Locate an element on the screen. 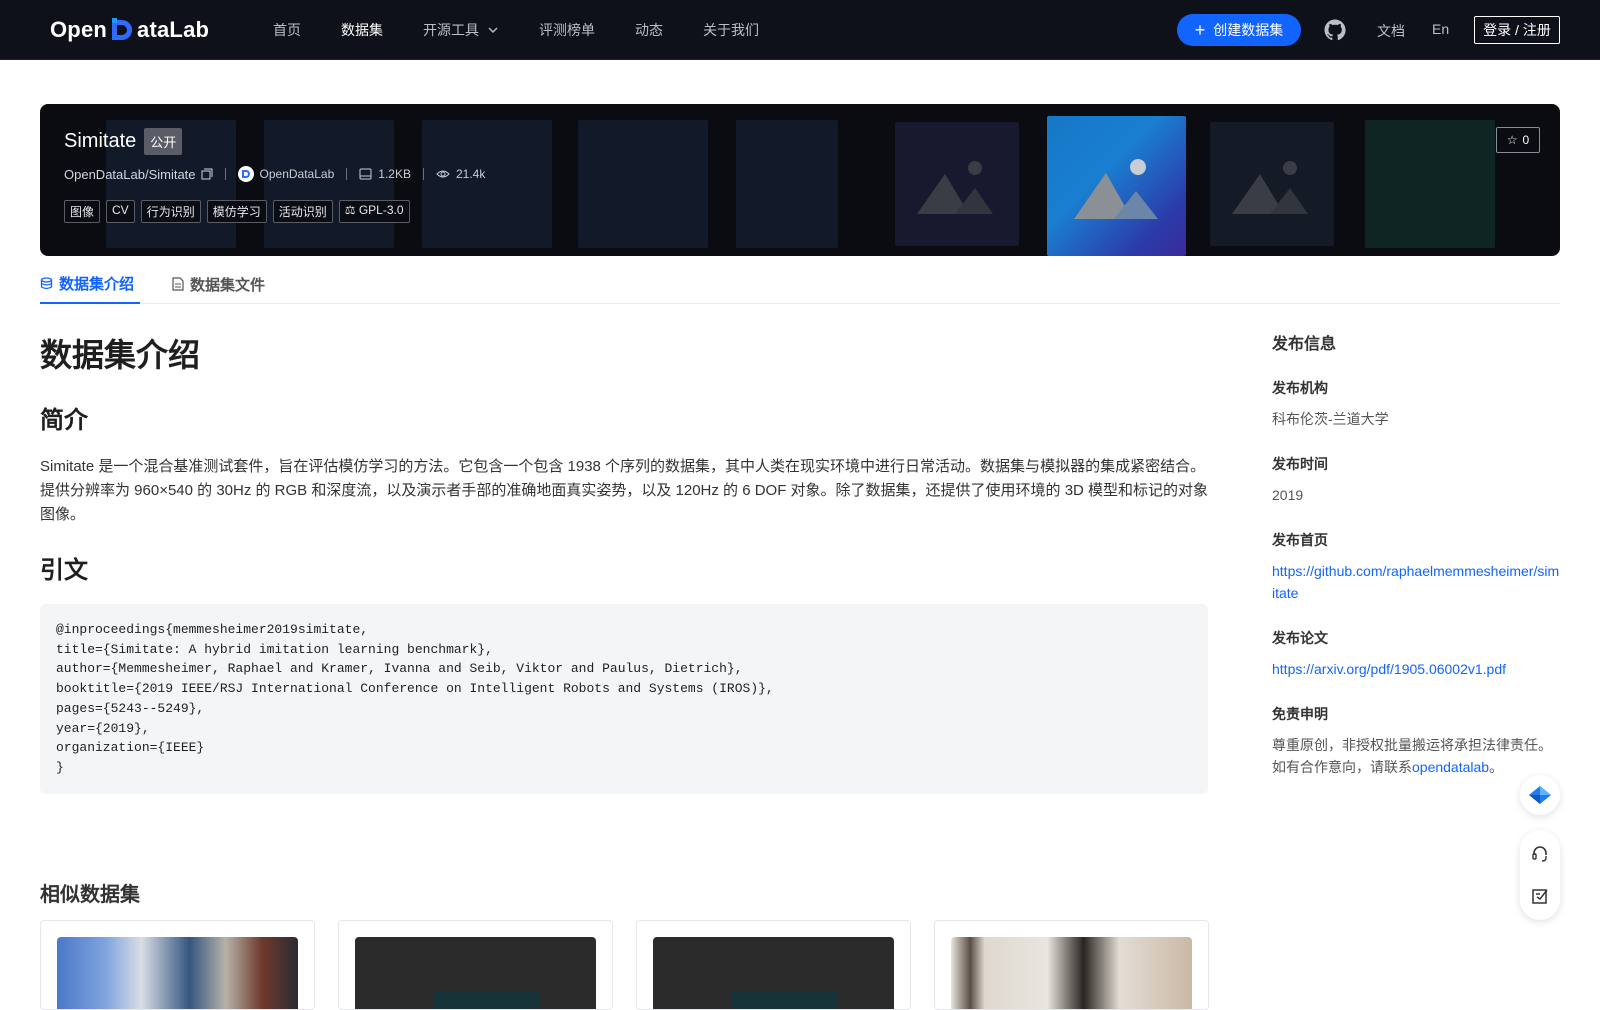 This screenshot has height=1010, width=1600. tag: 行为识别 is located at coordinates (170, 211).